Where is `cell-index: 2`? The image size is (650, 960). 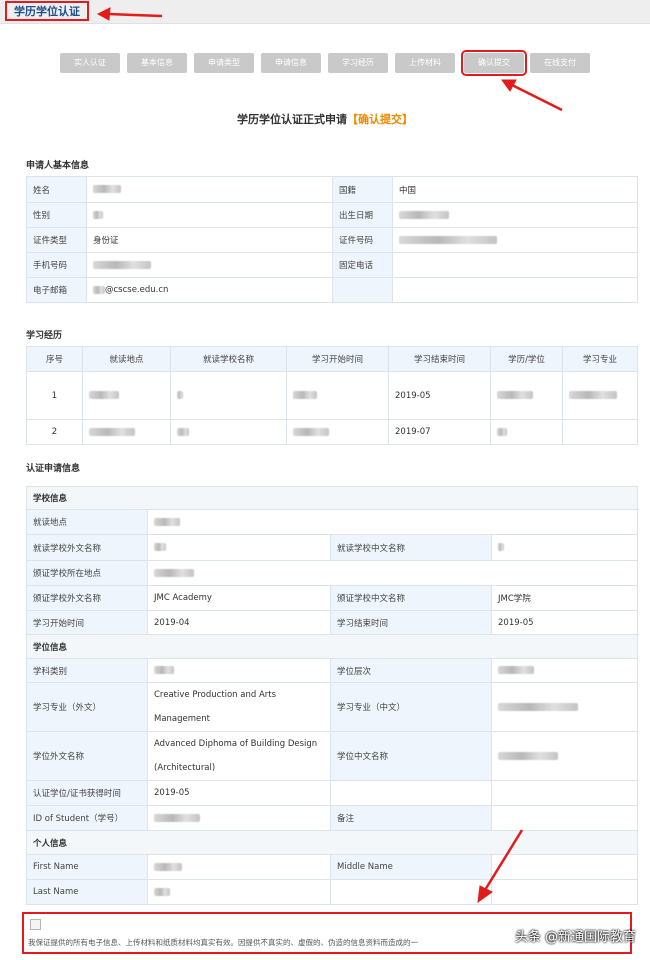 cell-index: 2 is located at coordinates (54, 432).